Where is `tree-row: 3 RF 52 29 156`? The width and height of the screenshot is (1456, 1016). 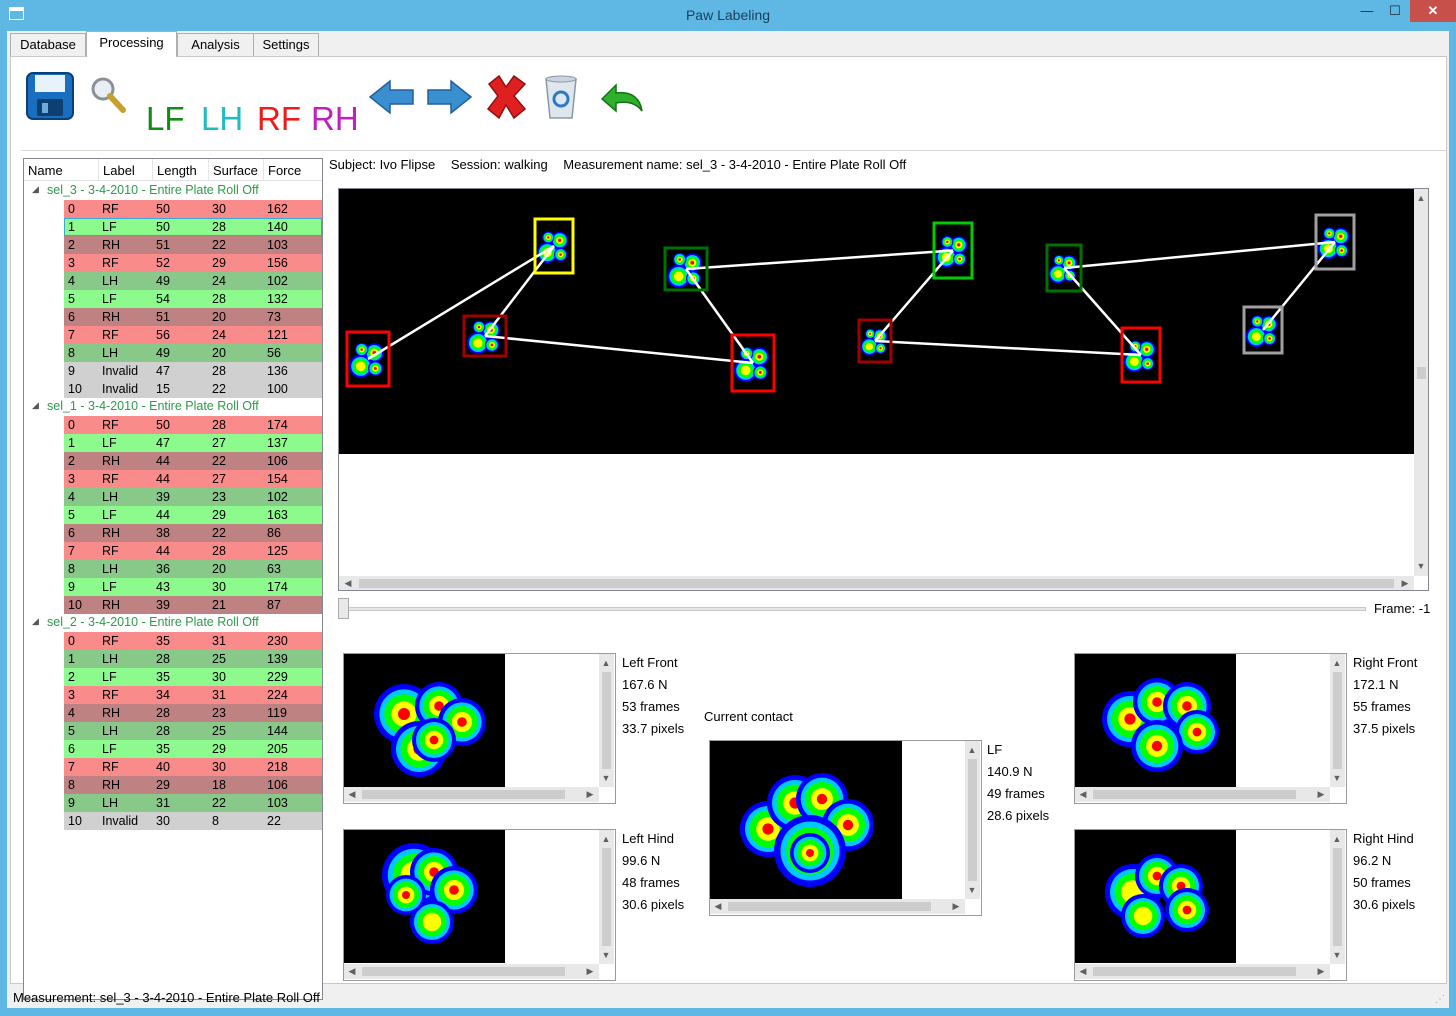 tree-row: 3 RF 52 29 156 is located at coordinates (193, 263).